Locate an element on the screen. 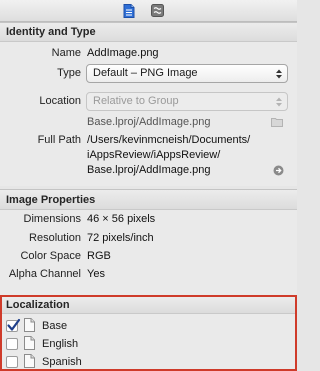  localization-item-spanish: Spanish is located at coordinates (148, 362).